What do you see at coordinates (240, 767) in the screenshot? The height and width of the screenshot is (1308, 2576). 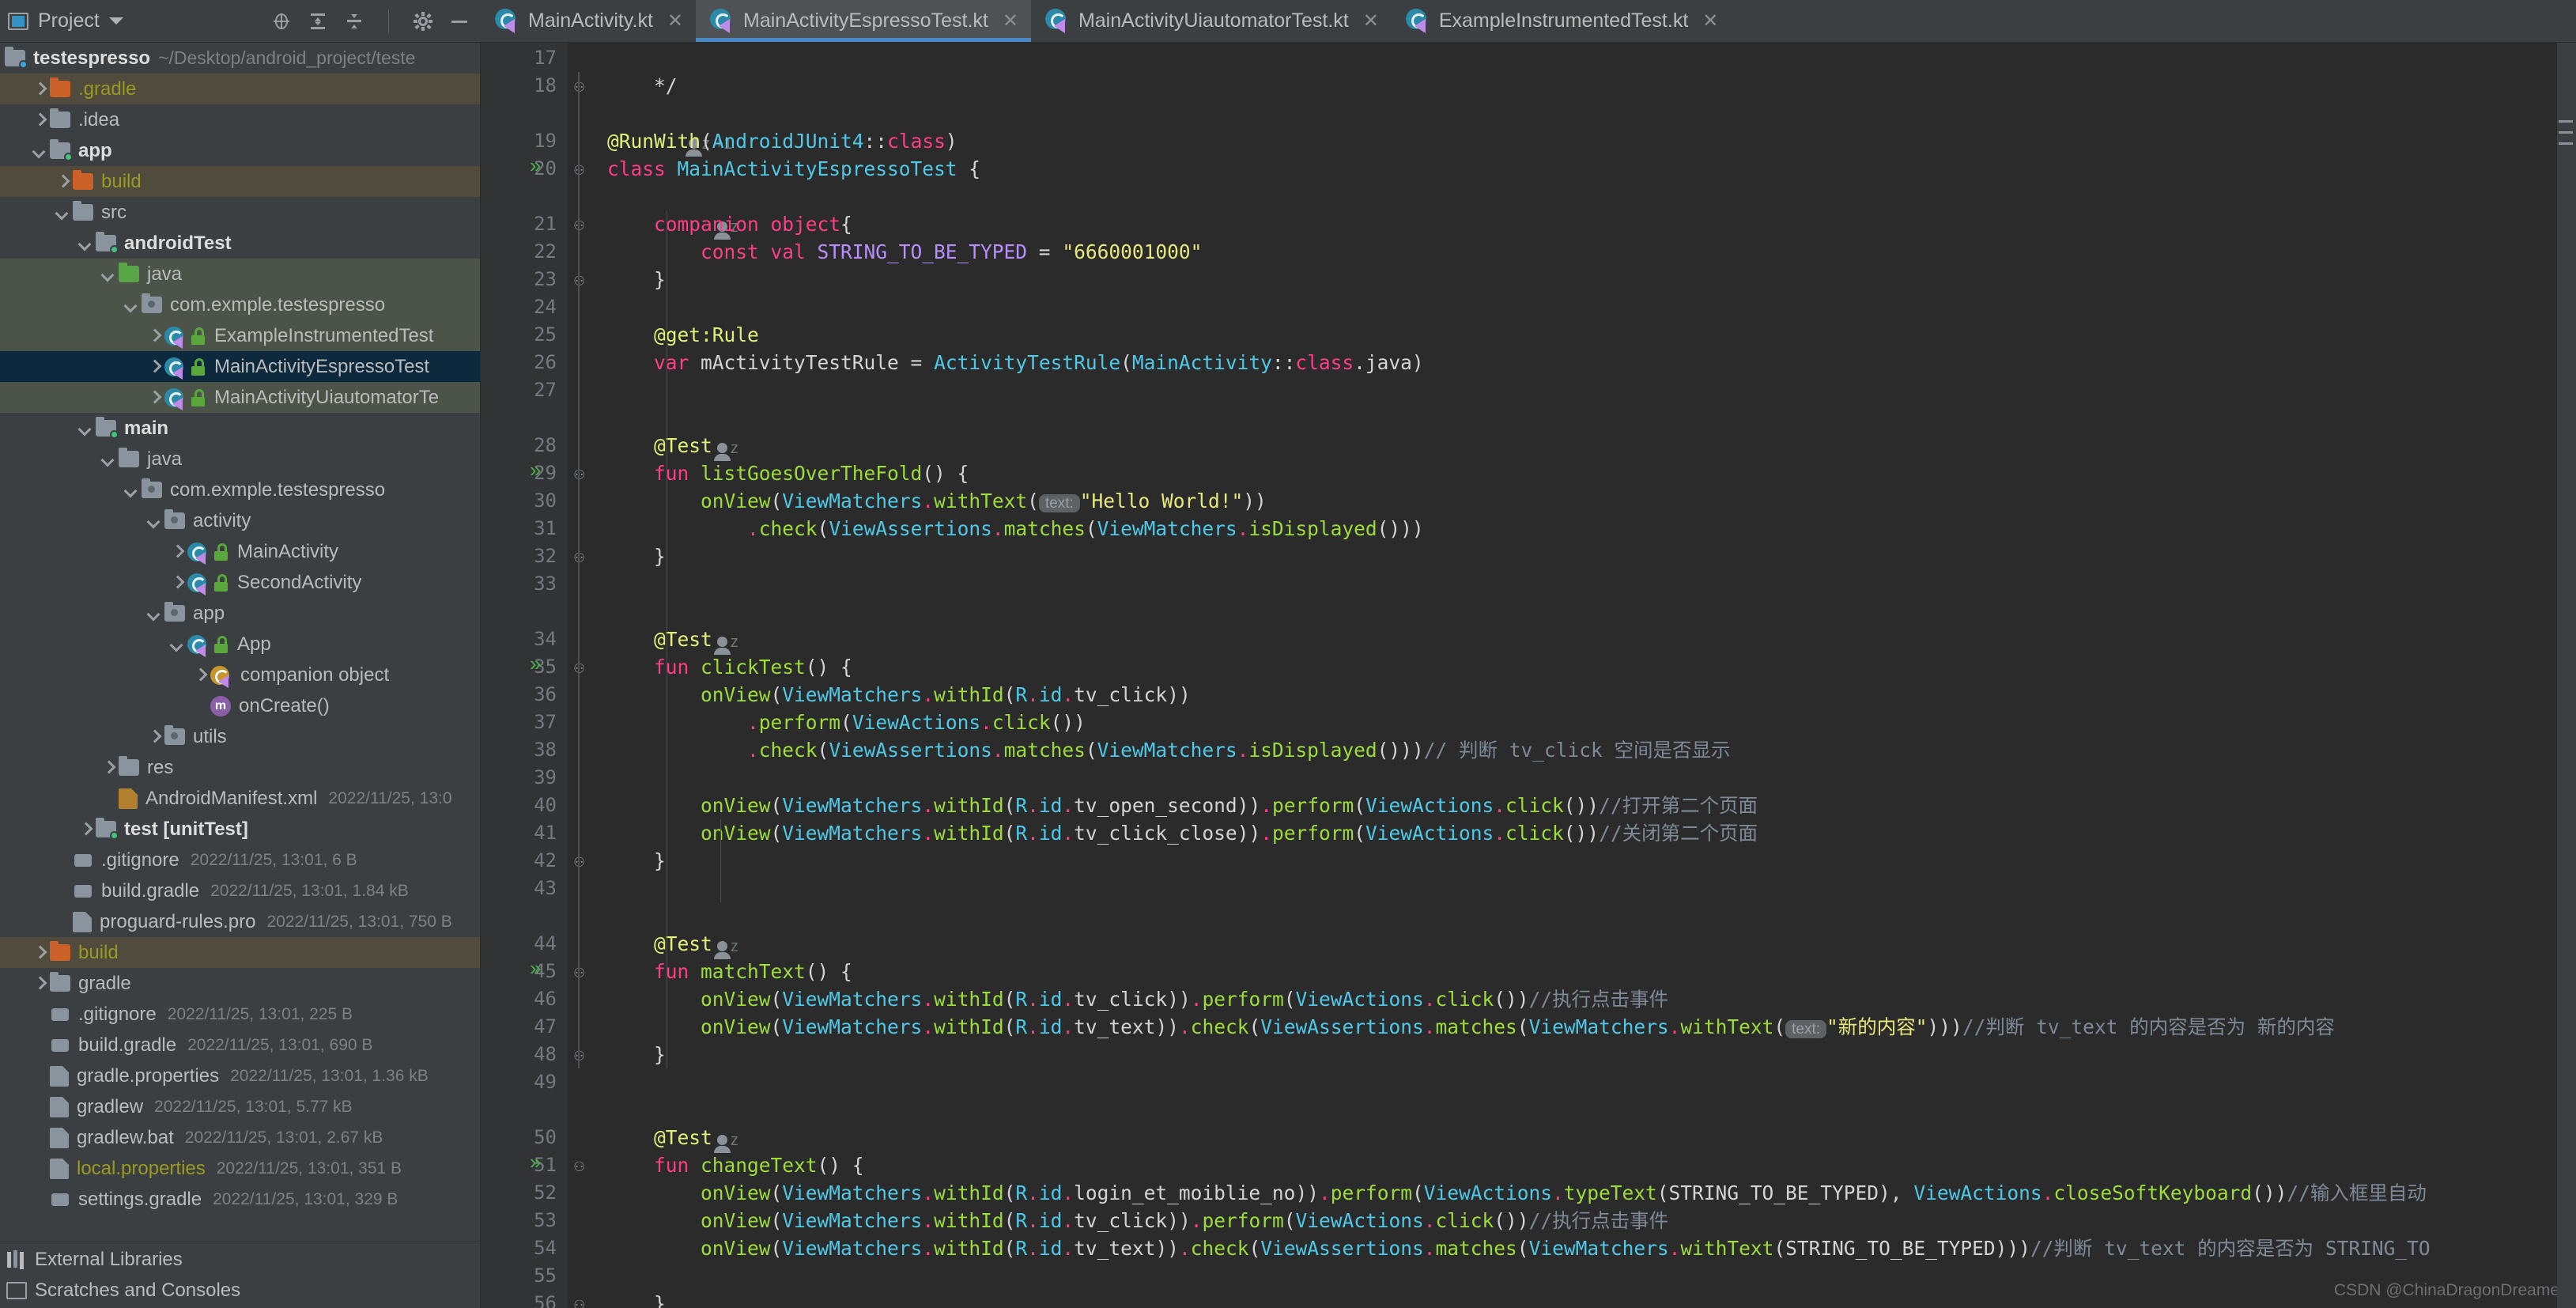 I see `tree-item-res: res` at bounding box center [240, 767].